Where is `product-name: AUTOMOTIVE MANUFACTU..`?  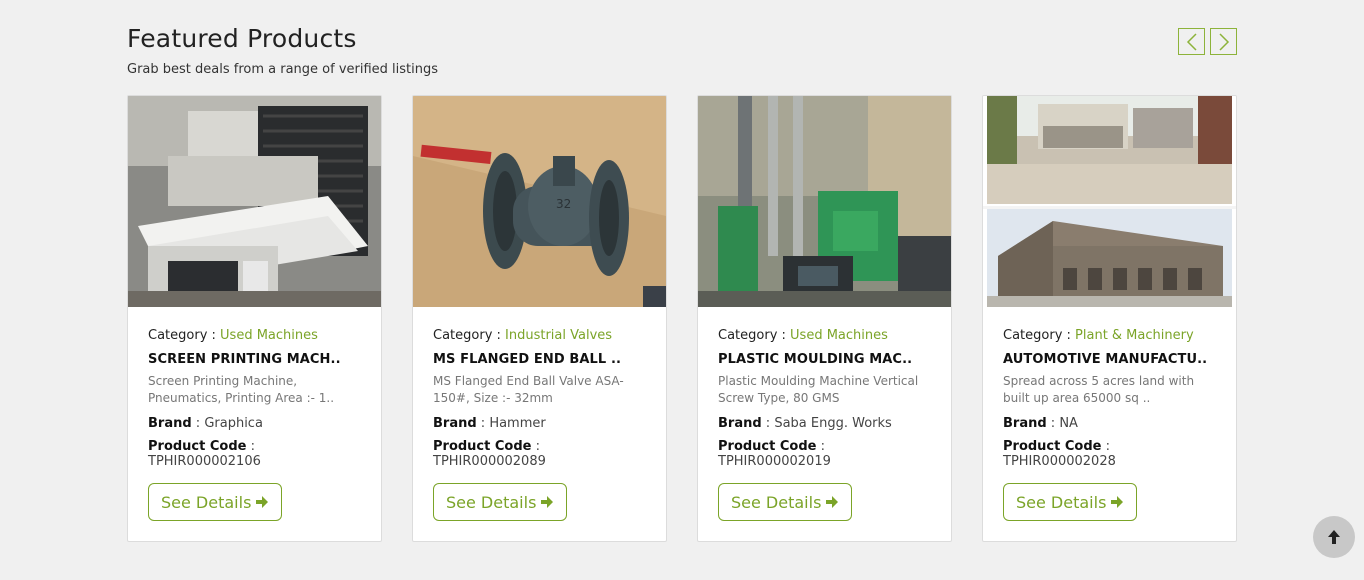 product-name: AUTOMOTIVE MANUFACTU.. is located at coordinates (1109, 359).